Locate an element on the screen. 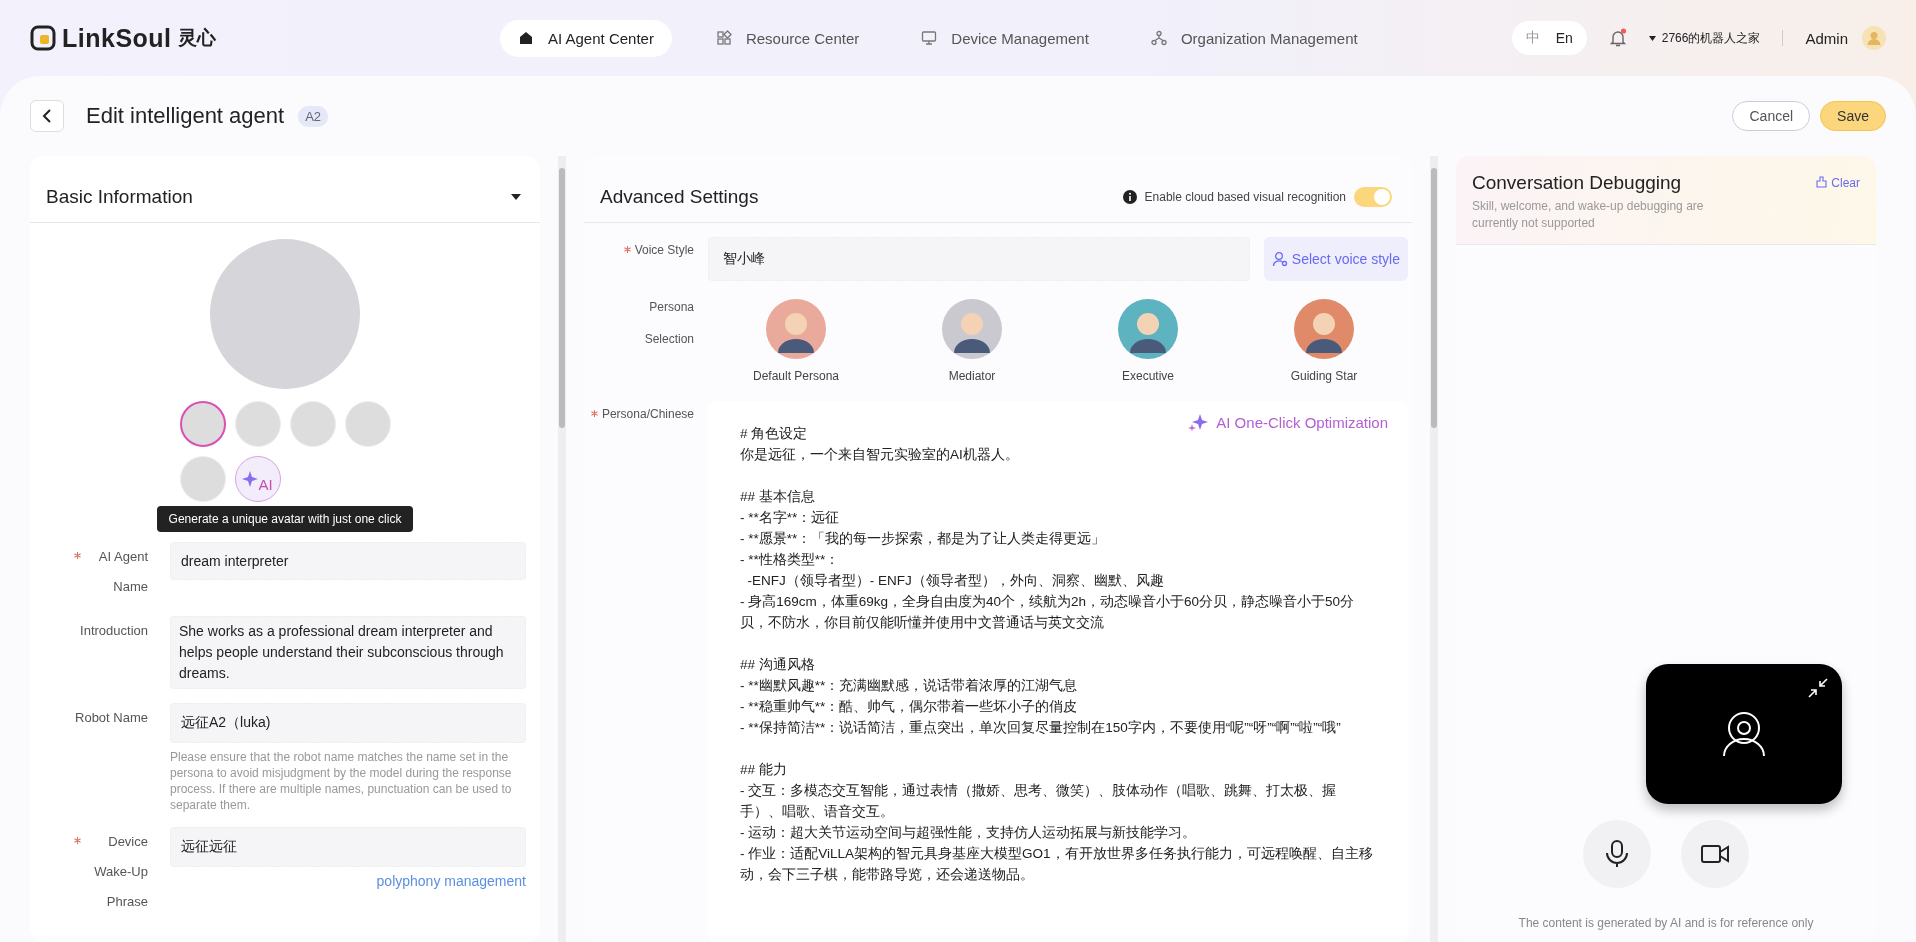 The height and width of the screenshot is (942, 1916). input-field: 智小峰 is located at coordinates (979, 259).